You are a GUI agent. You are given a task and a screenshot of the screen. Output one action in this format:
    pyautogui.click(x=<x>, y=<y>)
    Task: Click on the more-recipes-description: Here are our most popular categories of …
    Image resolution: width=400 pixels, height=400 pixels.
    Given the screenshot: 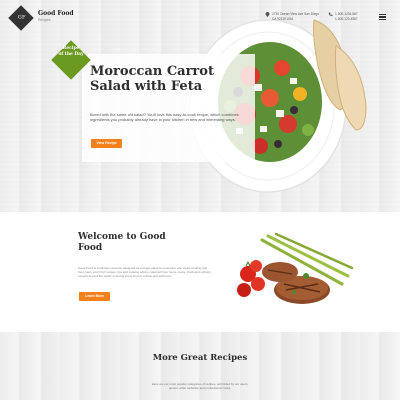 What is the action you would take?
    pyautogui.click(x=200, y=386)
    